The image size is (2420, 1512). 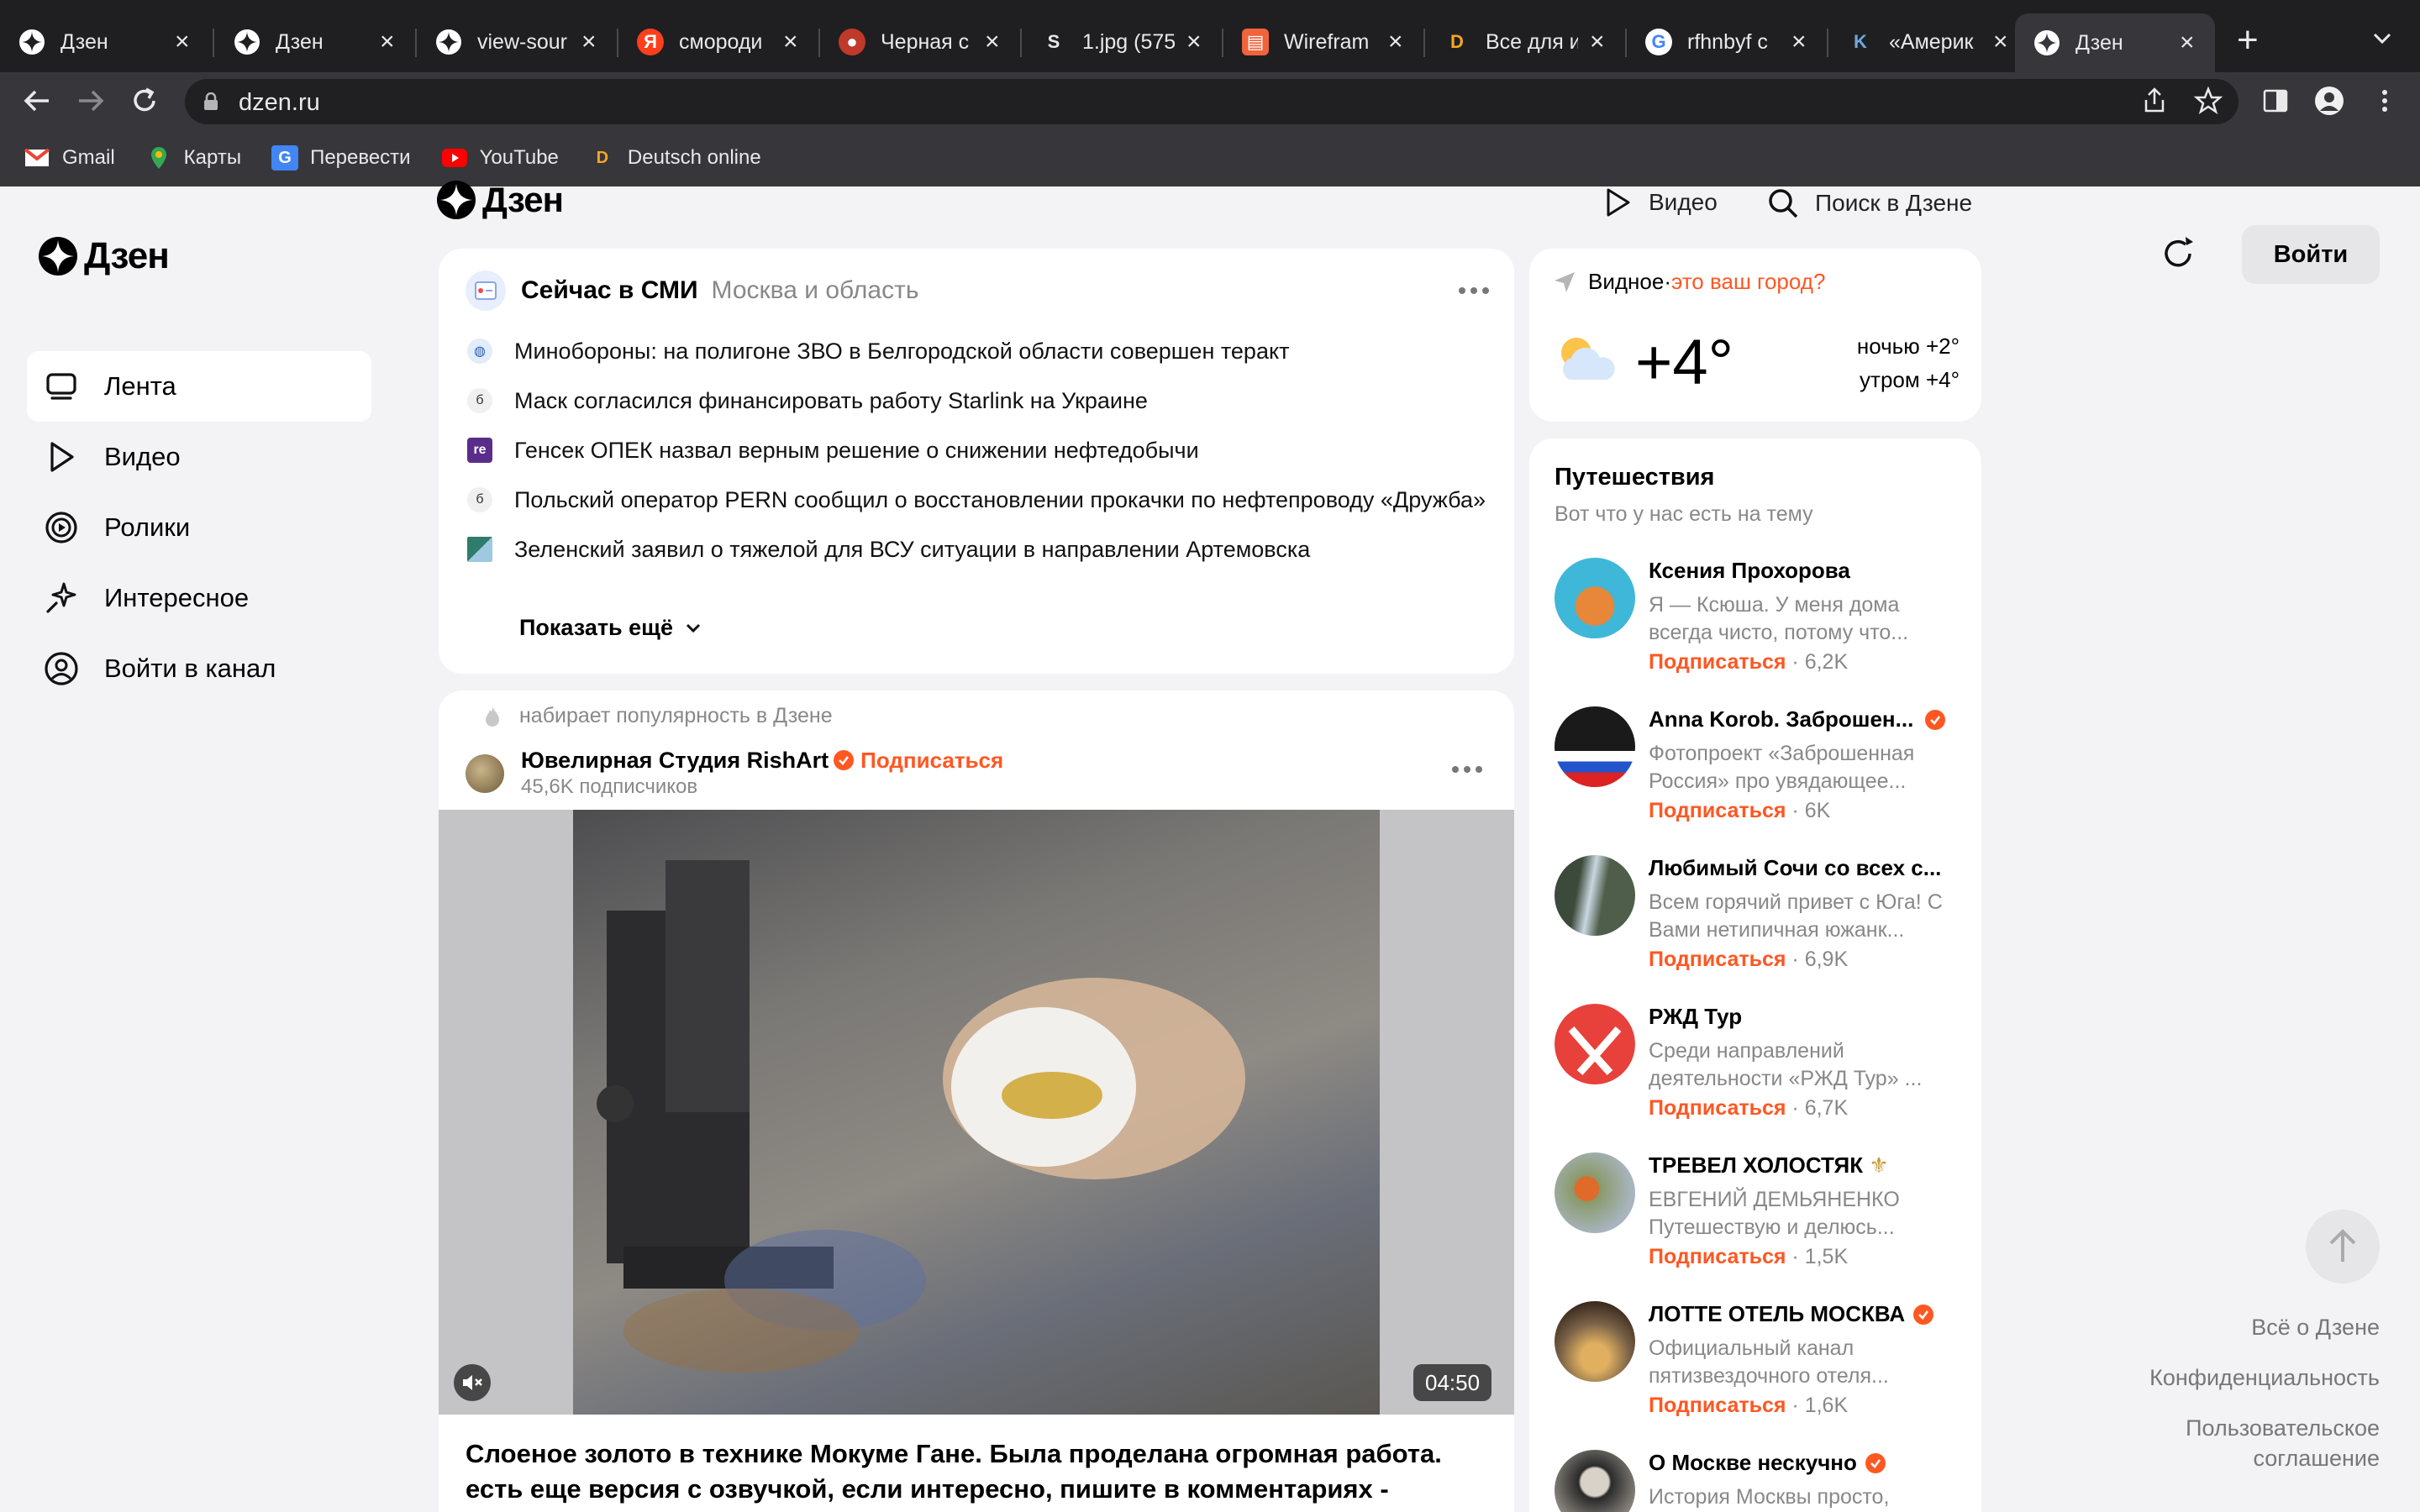 What do you see at coordinates (1323, 42) in the screenshot?
I see `tab-wireframe: ▤ Wirefram ×` at bounding box center [1323, 42].